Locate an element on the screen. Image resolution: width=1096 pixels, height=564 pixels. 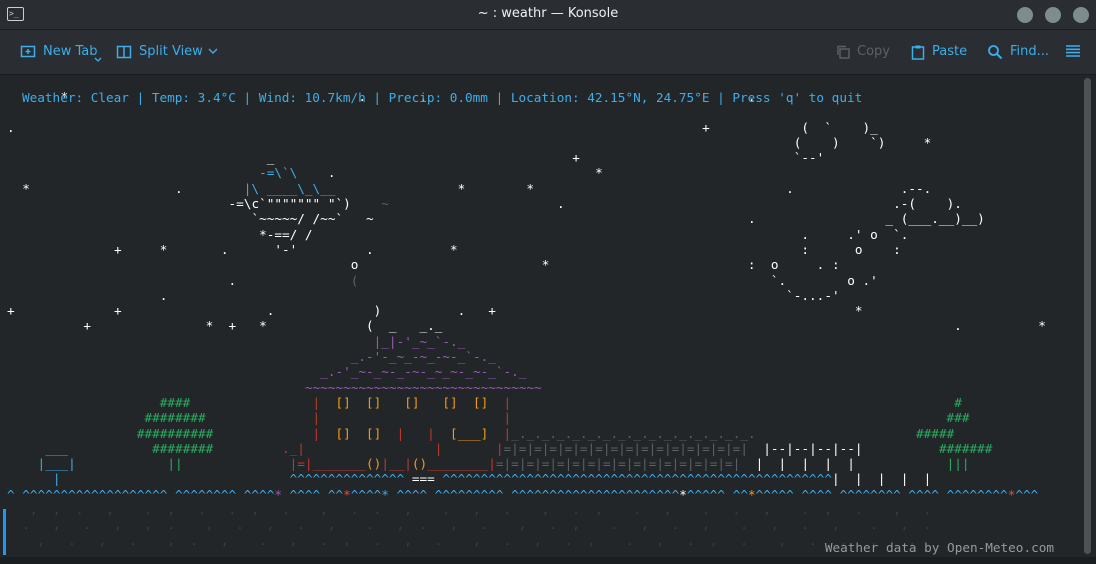
close-button is located at coordinates (1081, 15).